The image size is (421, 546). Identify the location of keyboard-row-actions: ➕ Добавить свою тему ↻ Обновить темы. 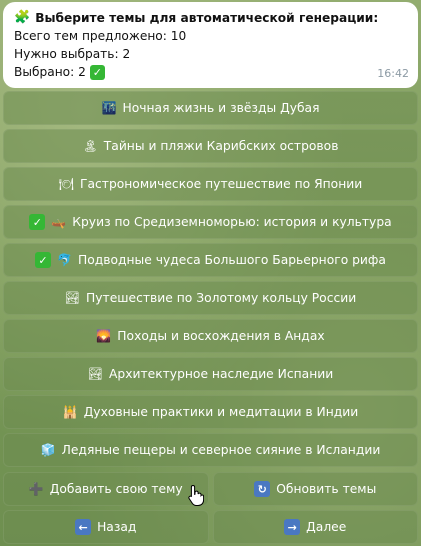
(210, 489).